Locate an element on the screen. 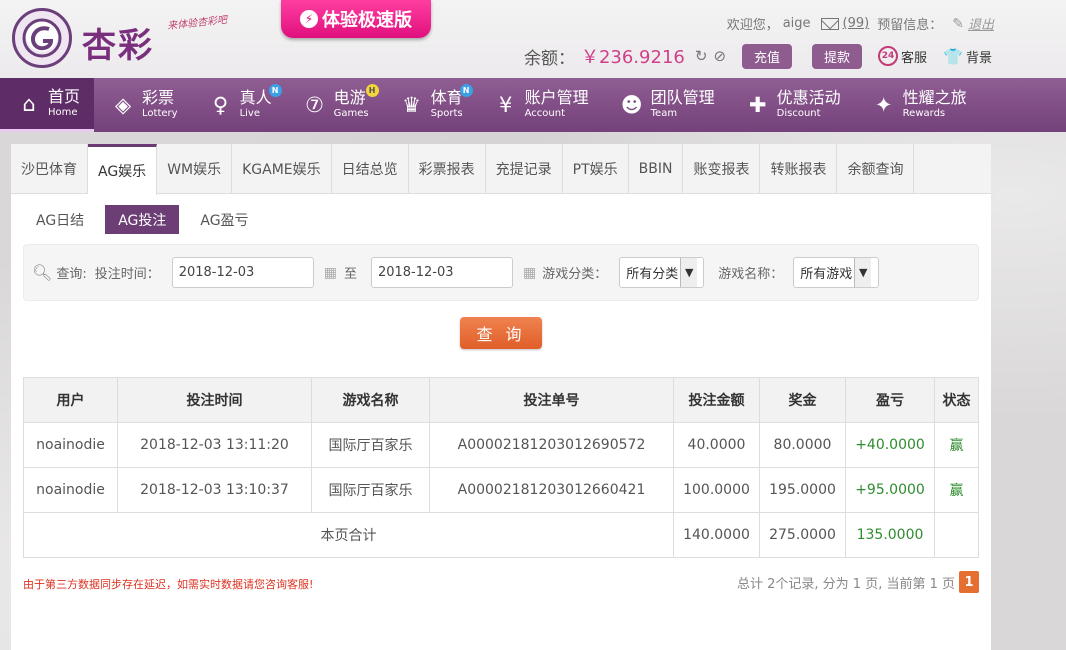 The image size is (1066, 650). nav-sports: ♛ 体育 Sports N is located at coordinates (430, 105).